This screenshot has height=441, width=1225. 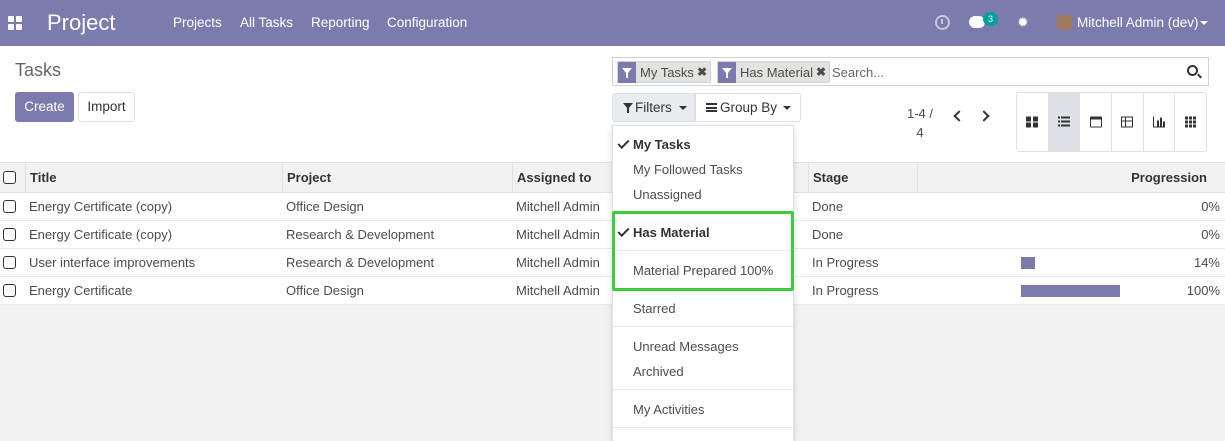 I want to click on graph-view-button, so click(x=1160, y=122).